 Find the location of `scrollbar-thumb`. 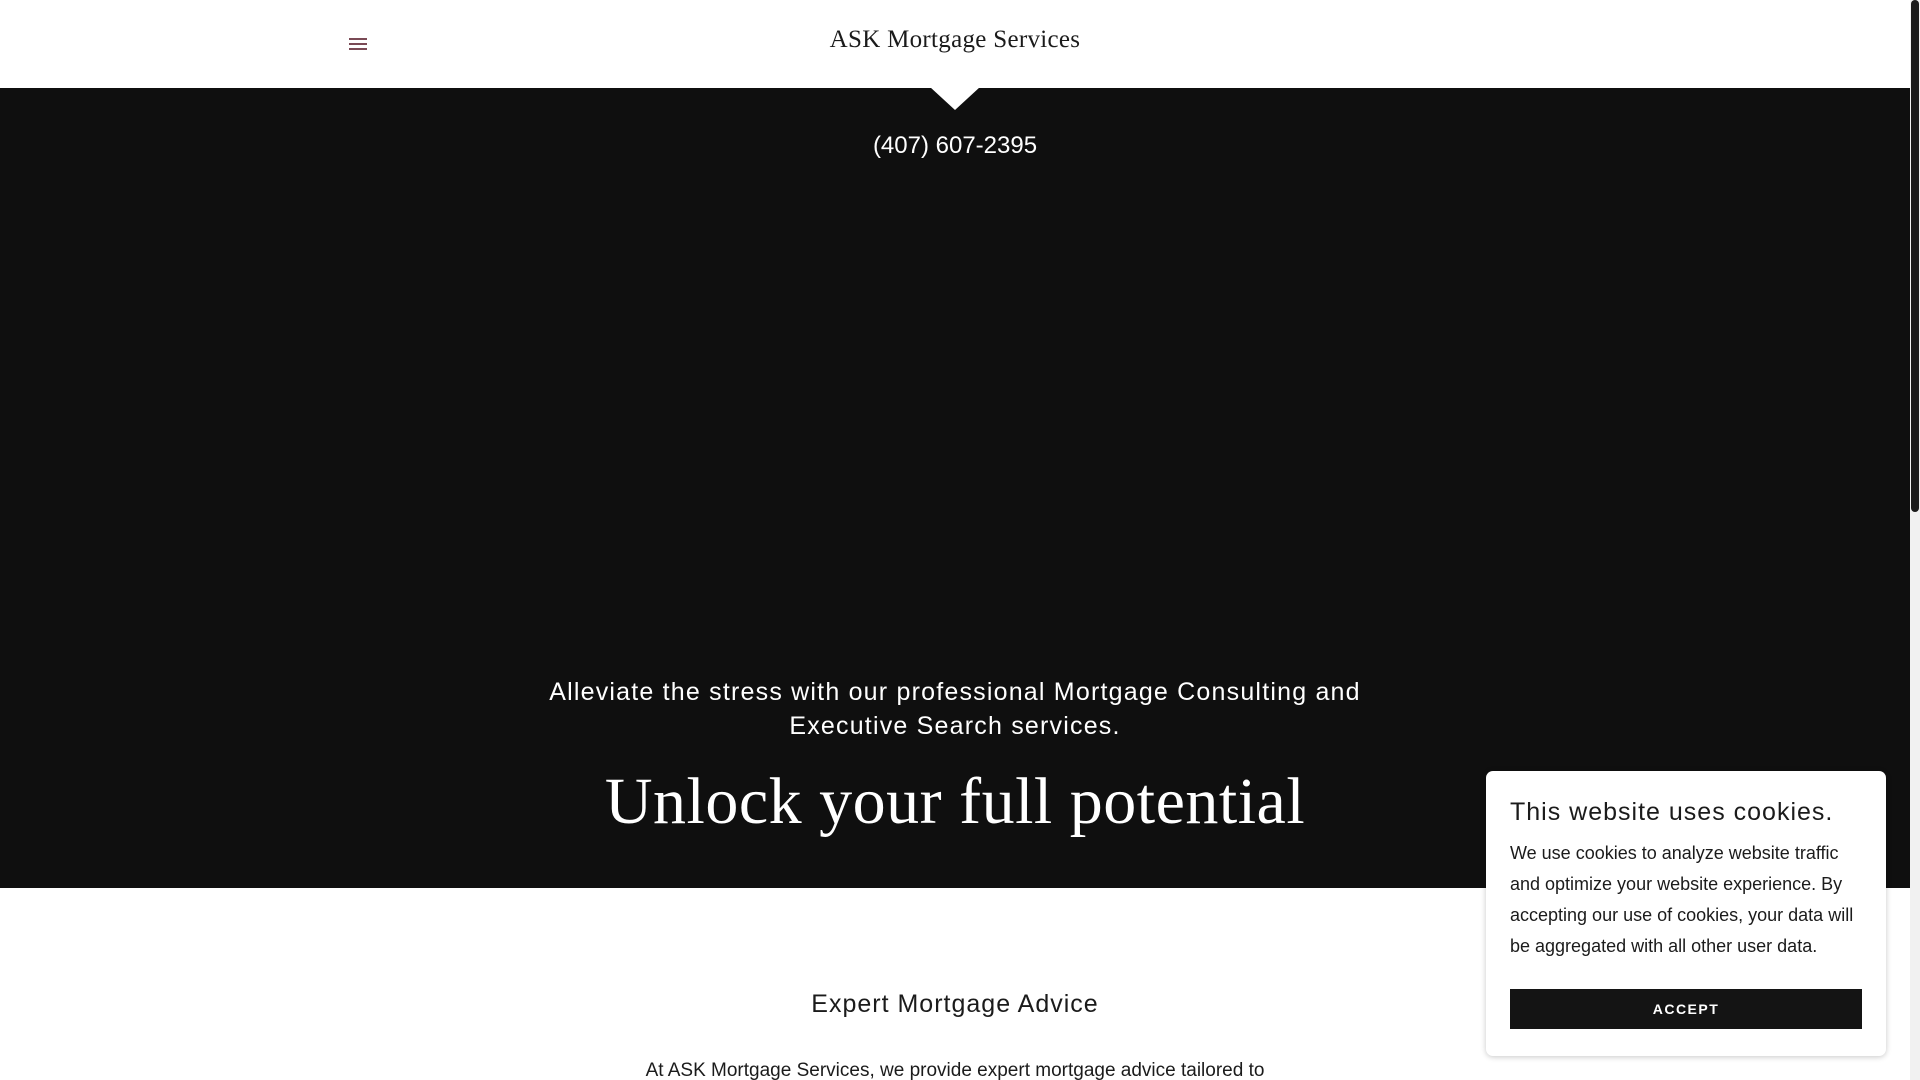

scrollbar-thumb is located at coordinates (1915, 256).